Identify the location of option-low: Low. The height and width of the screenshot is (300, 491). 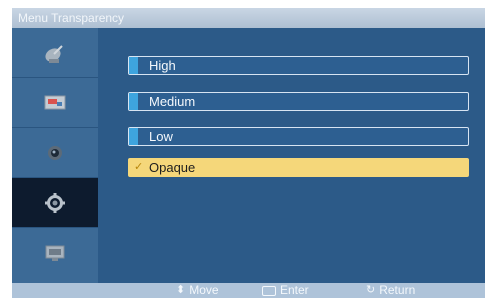
(298, 136).